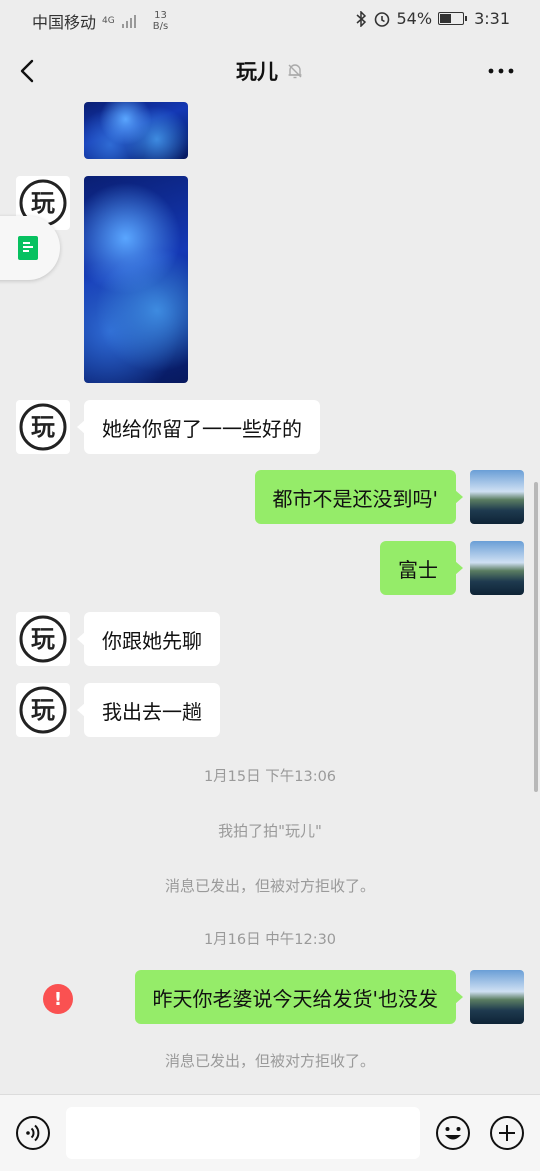  Describe the element at coordinates (270, 777) in the screenshot. I see `timestamp: 1月15日 下午13:06` at that location.